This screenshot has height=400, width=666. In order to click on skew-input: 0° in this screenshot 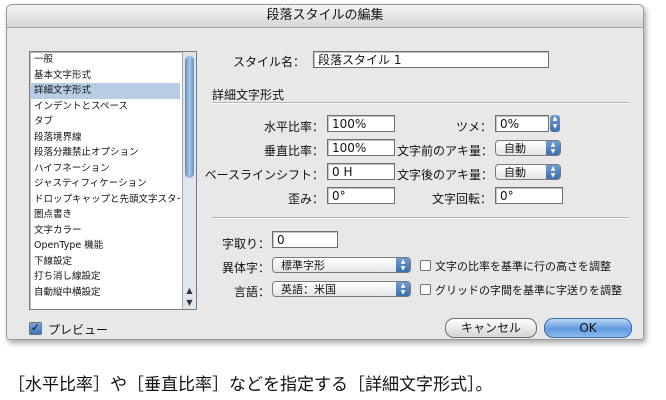, I will do `click(361, 195)`.